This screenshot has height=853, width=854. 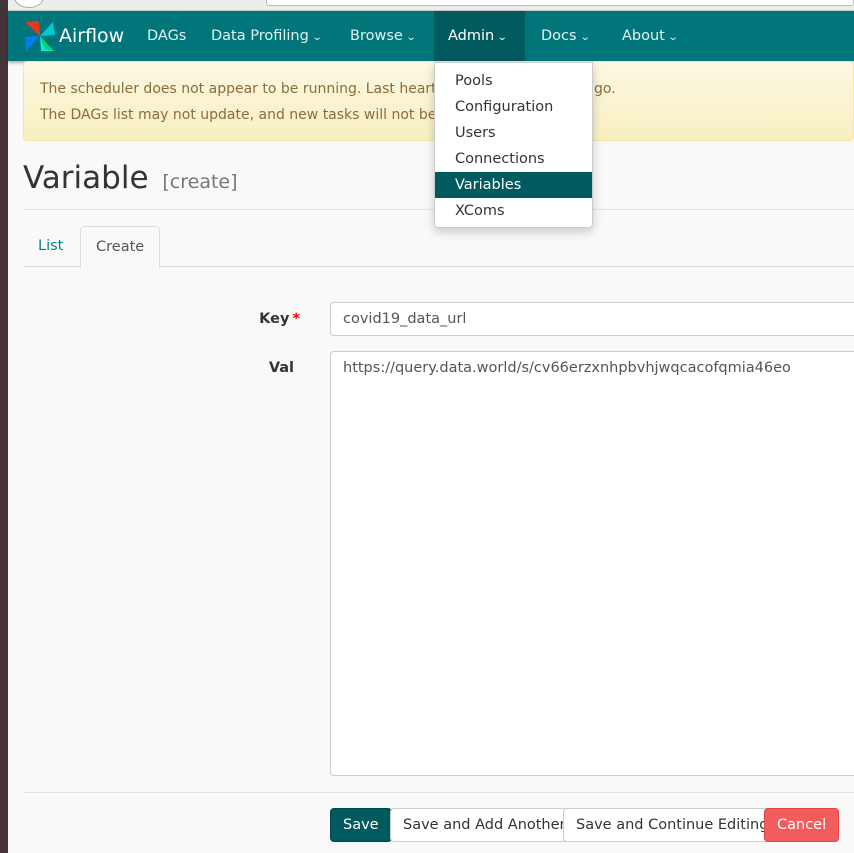 I want to click on menu-item-configuration: Configuration, so click(x=513, y=107).